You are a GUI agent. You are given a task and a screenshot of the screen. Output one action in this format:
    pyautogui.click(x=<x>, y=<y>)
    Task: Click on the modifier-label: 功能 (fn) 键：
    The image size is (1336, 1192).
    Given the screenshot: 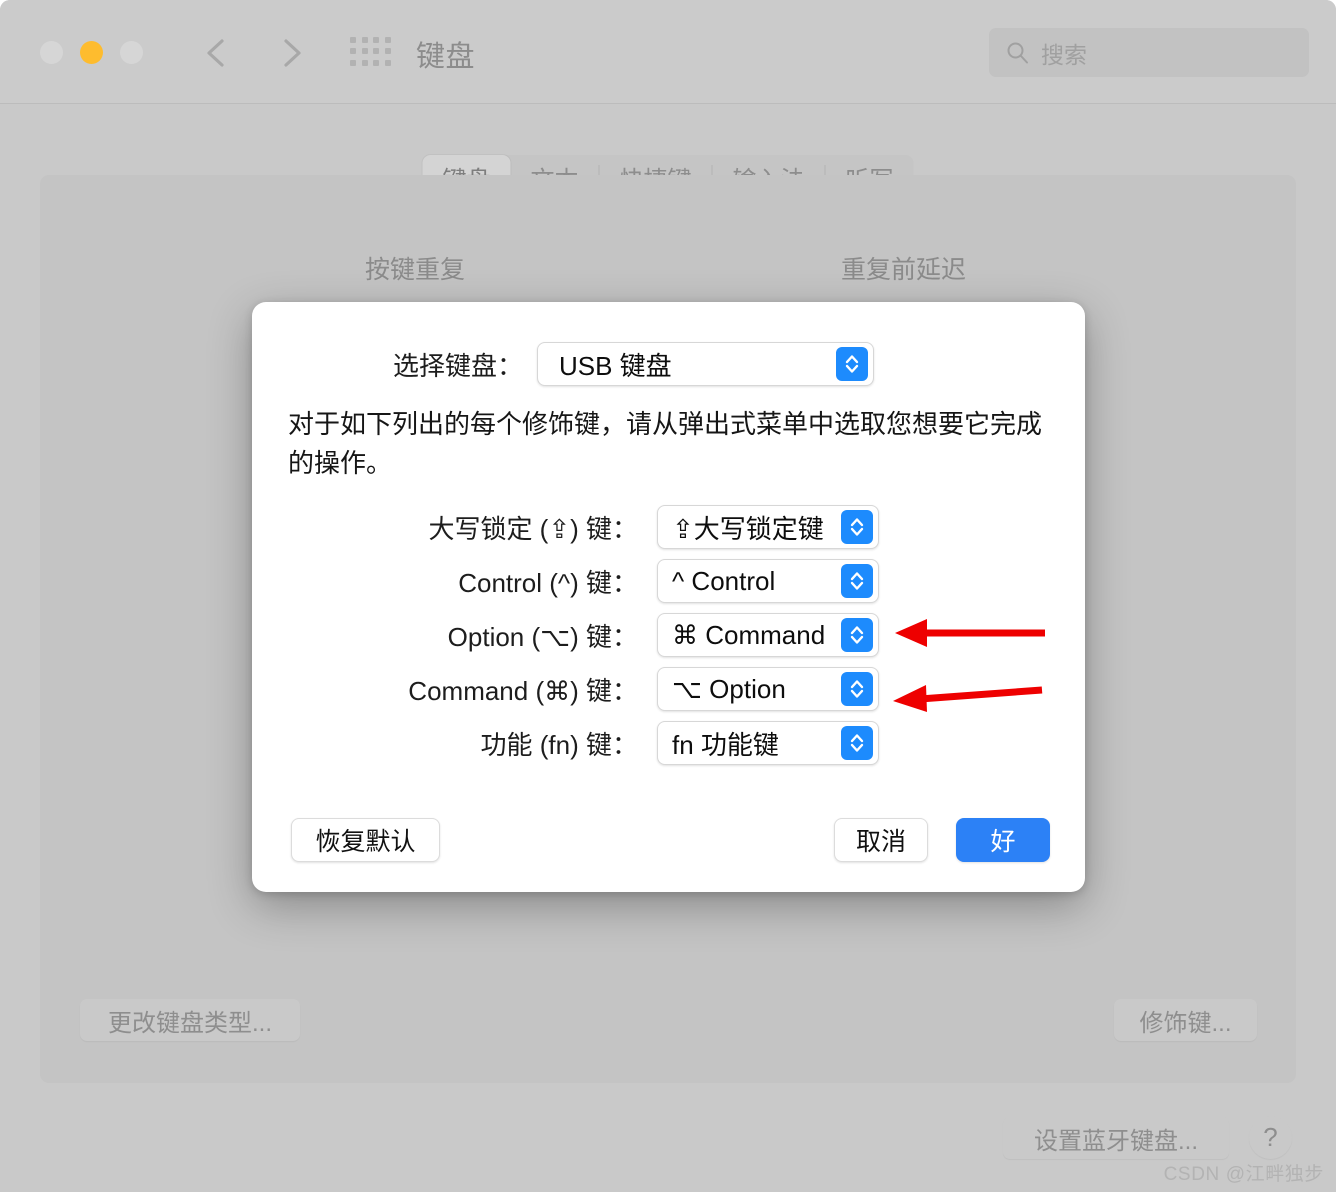 What is the action you would take?
    pyautogui.click(x=559, y=744)
    